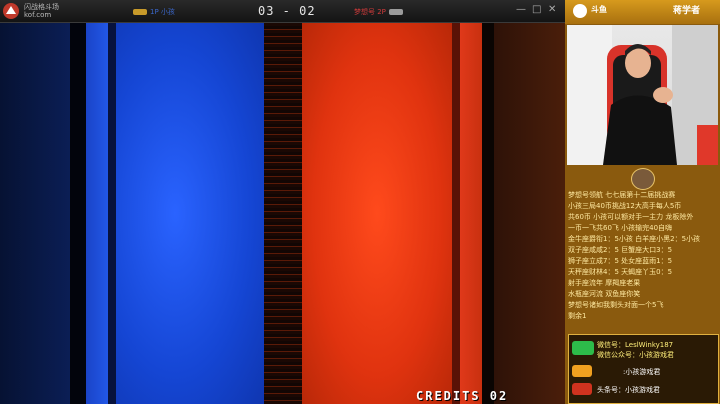 The width and height of the screenshot is (720, 404). What do you see at coordinates (616, 305) in the screenshot?
I see `ticker-line: 梦想号诸如我剩头对面一个5飞` at bounding box center [616, 305].